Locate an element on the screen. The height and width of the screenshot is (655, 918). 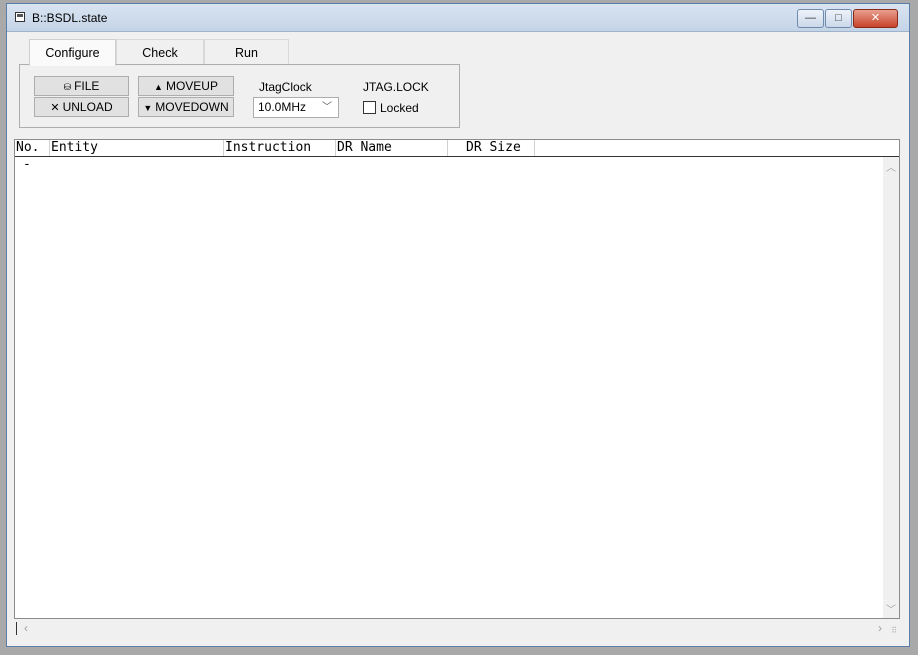
table-header: No. Entity Instruction DR Name DR Size is located at coordinates (457, 148).